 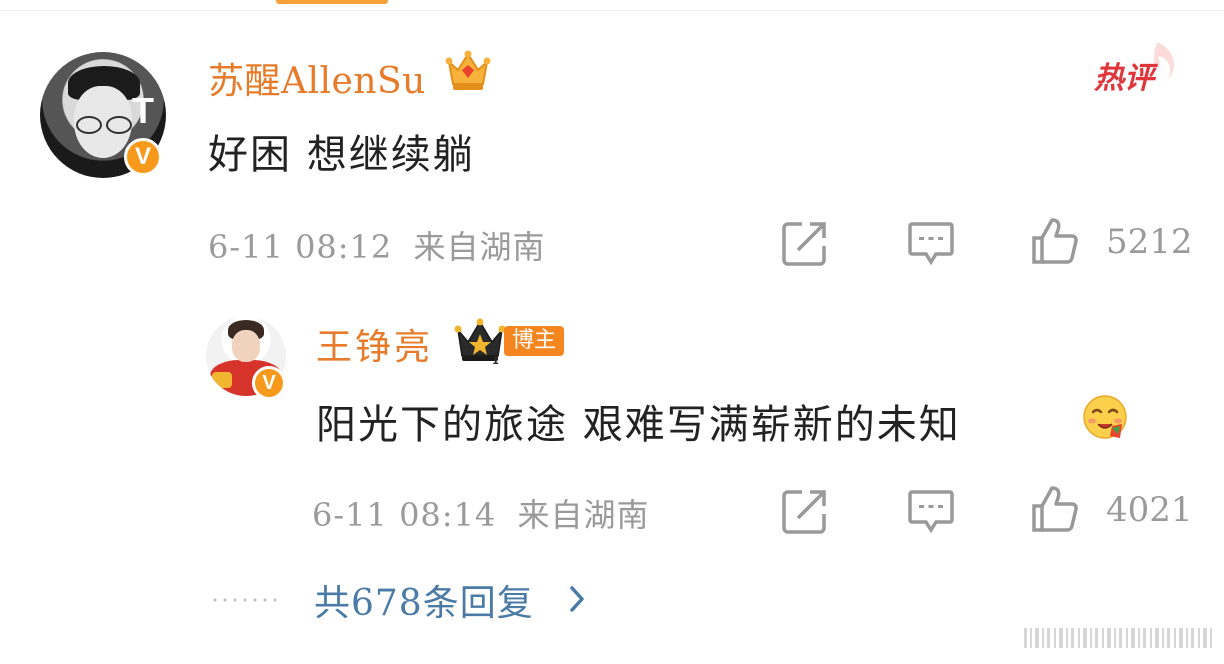 I want to click on comment-meta: 6-11 08:12 来自湖南, so click(x=376, y=245).